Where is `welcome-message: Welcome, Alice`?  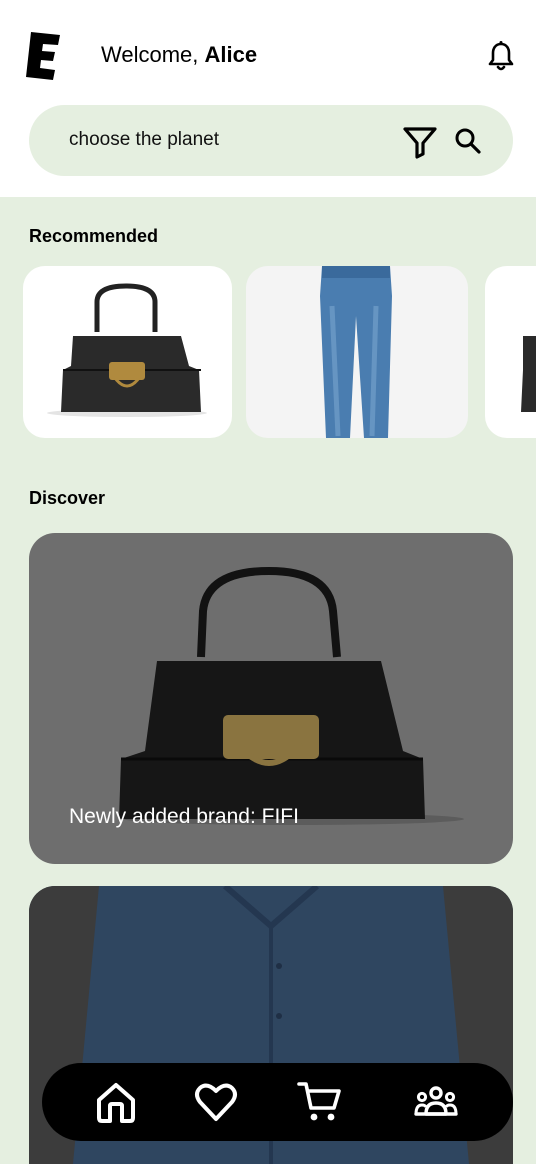 welcome-message: Welcome, Alice is located at coordinates (179, 55).